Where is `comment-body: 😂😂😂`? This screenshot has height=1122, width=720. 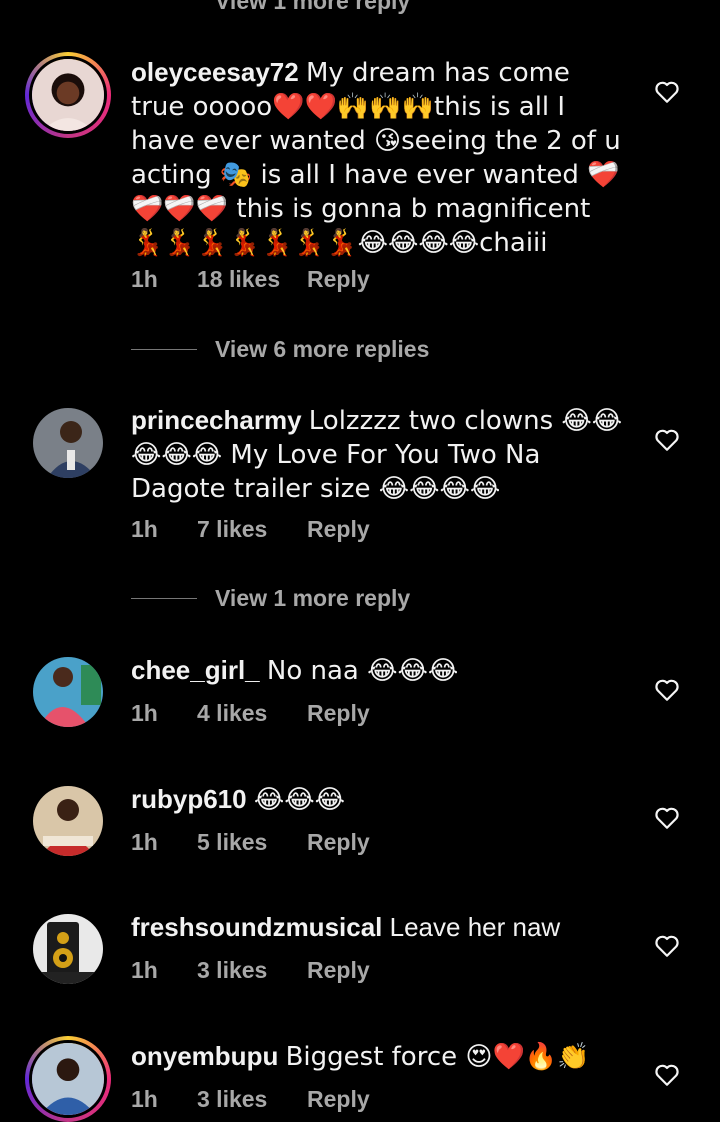
comment-body: 😂😂😂 is located at coordinates (299, 800).